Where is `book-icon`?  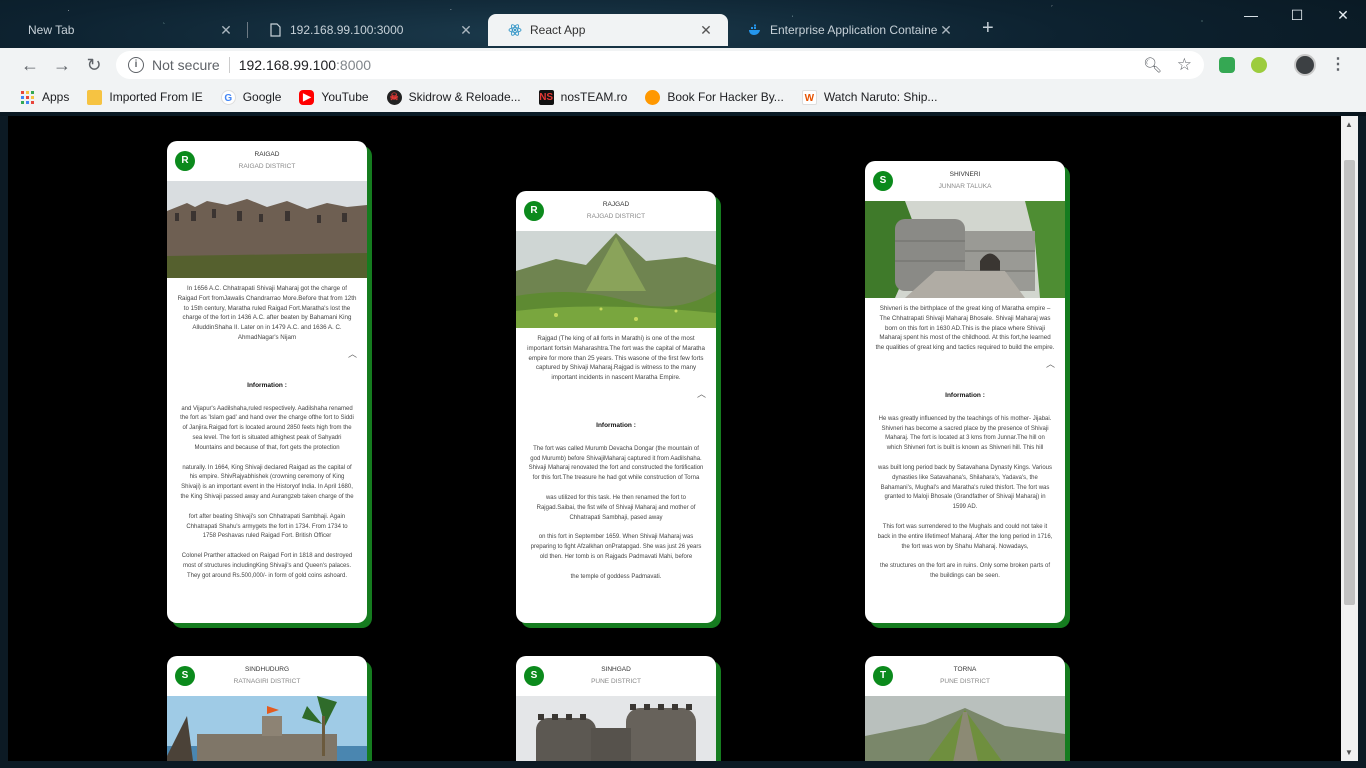
book-icon is located at coordinates (653, 97).